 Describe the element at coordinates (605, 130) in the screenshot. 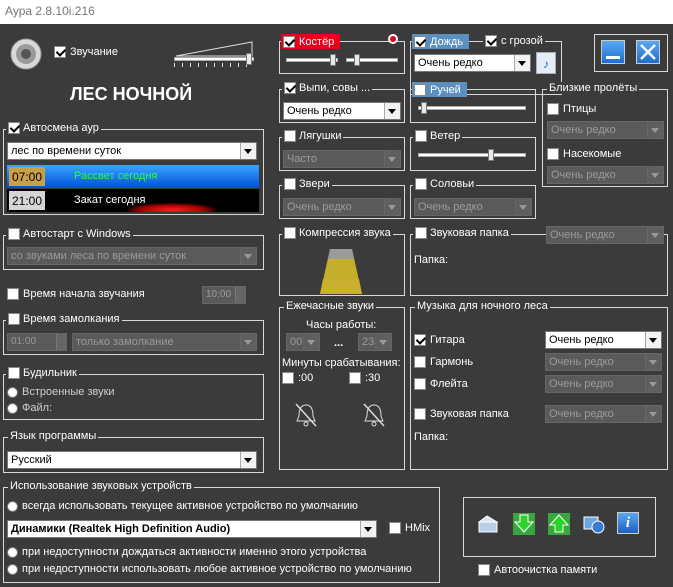

I see `birds-frequency-select: Очень редко` at that location.